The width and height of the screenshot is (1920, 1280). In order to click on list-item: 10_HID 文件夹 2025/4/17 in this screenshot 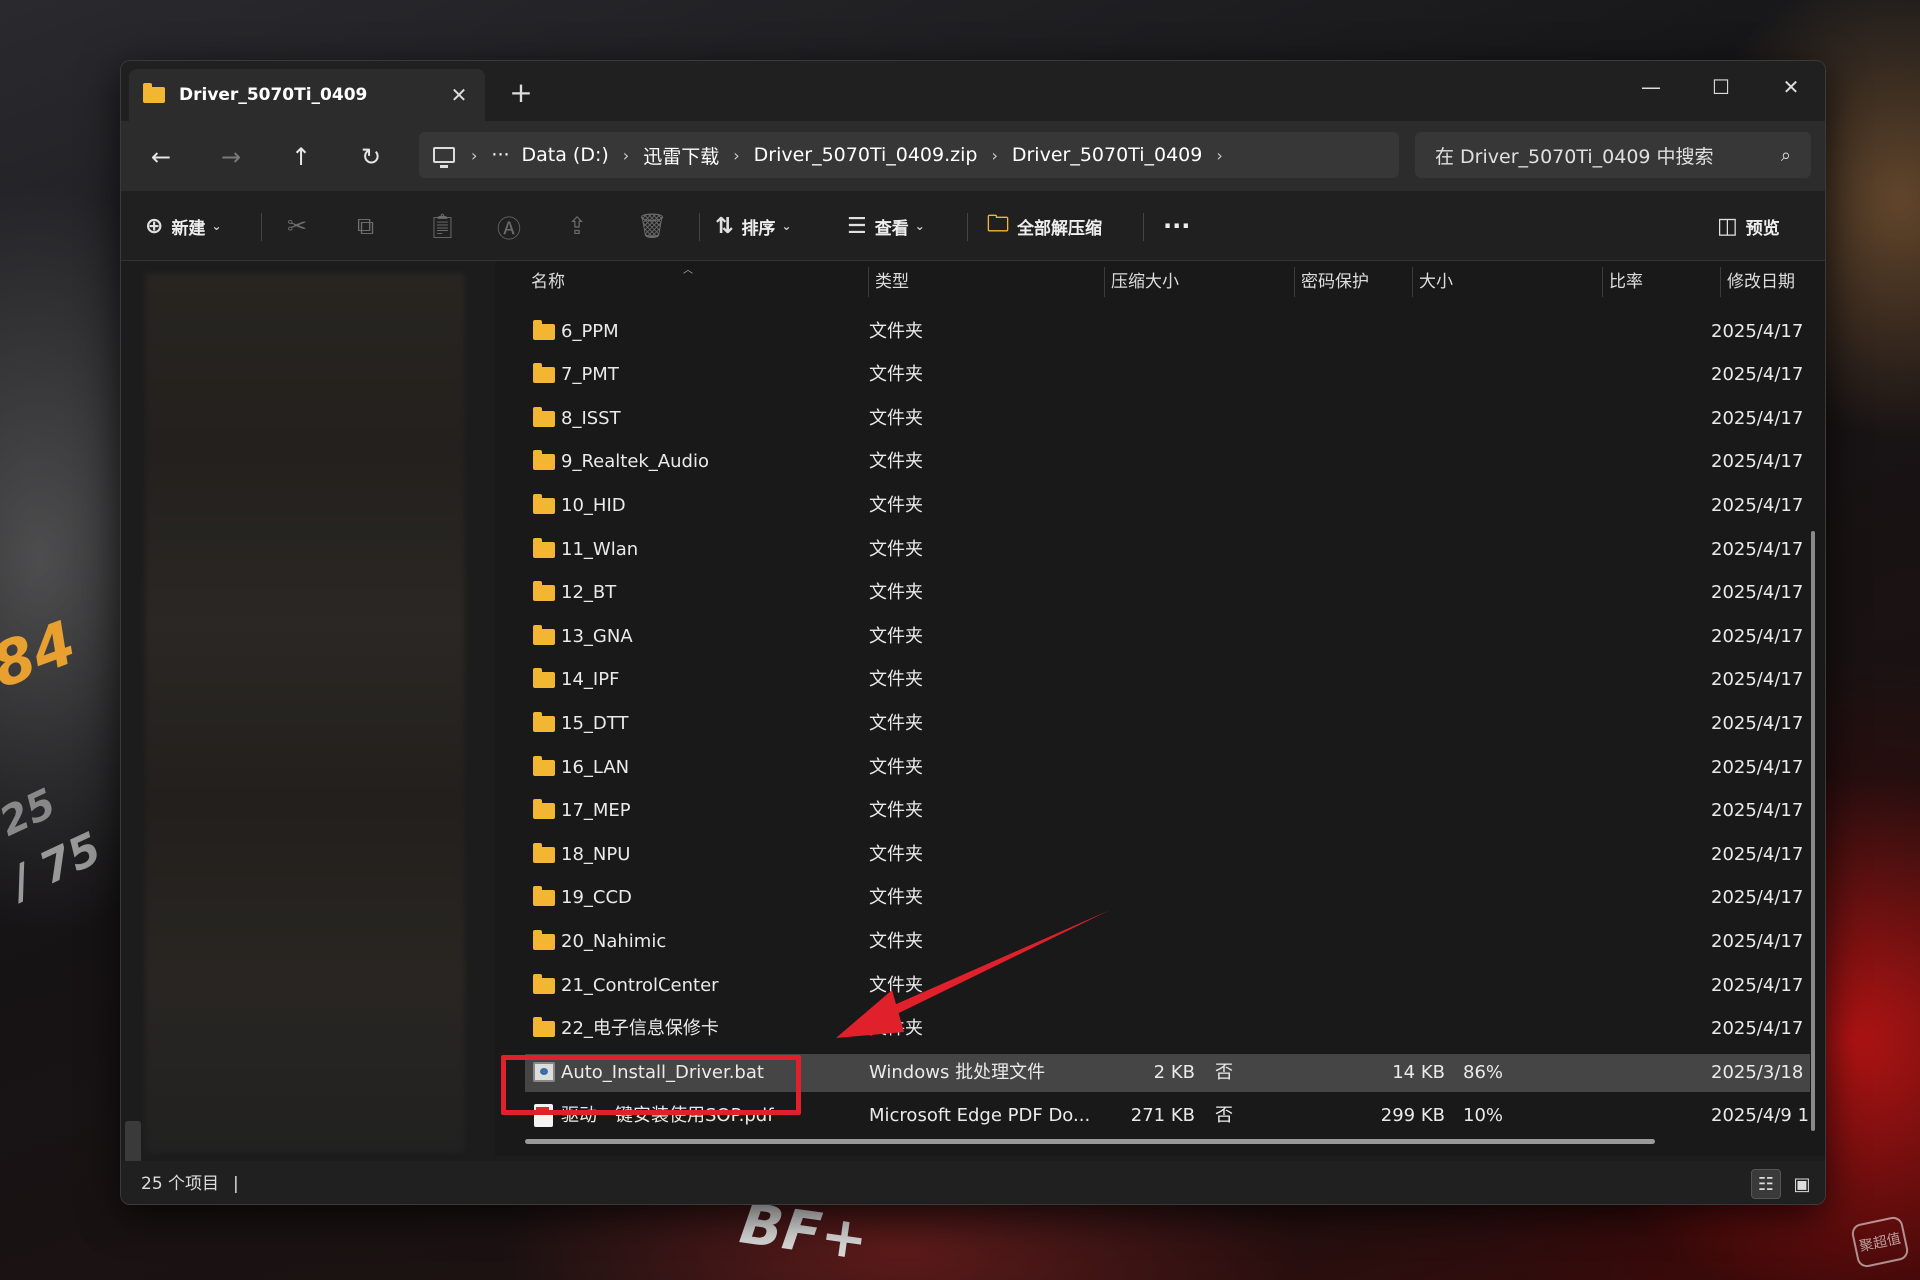, I will do `click(1167, 506)`.